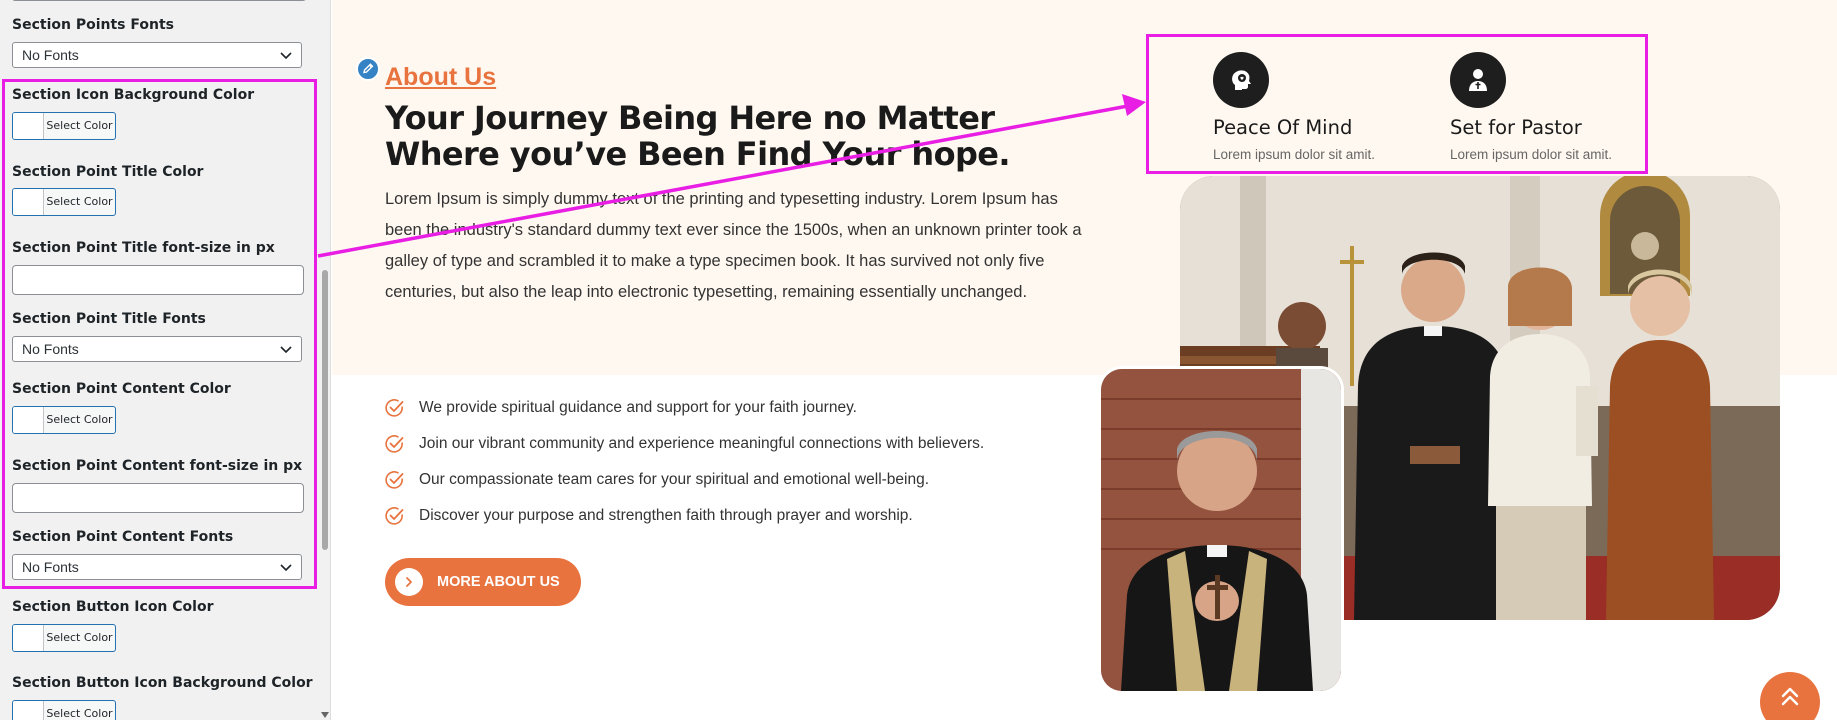 The height and width of the screenshot is (720, 1837). Describe the element at coordinates (1478, 80) in the screenshot. I see `pastor-icon` at that location.